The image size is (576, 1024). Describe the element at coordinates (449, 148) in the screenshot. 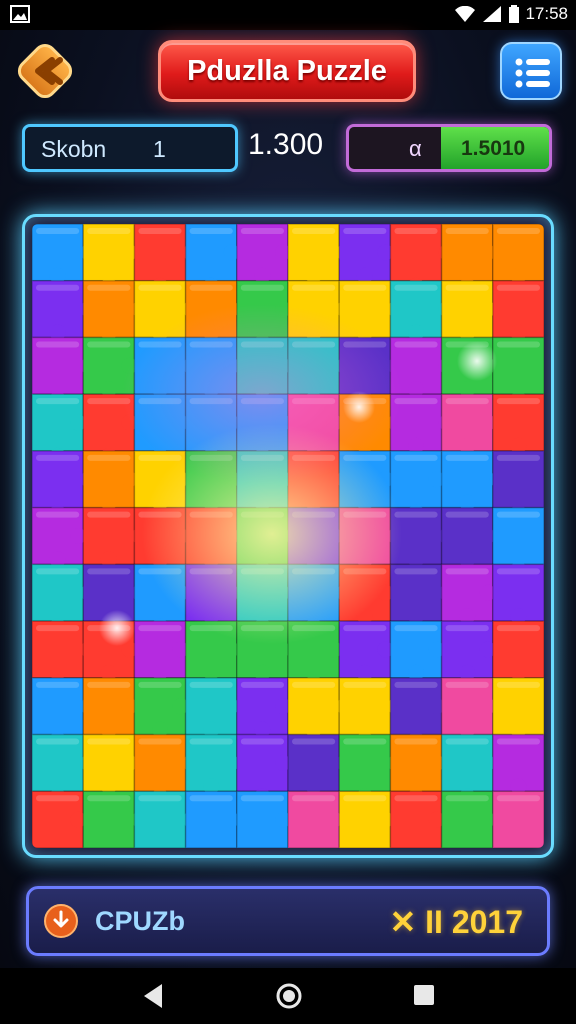

I see `stat-panel-right: α 1.5010` at that location.